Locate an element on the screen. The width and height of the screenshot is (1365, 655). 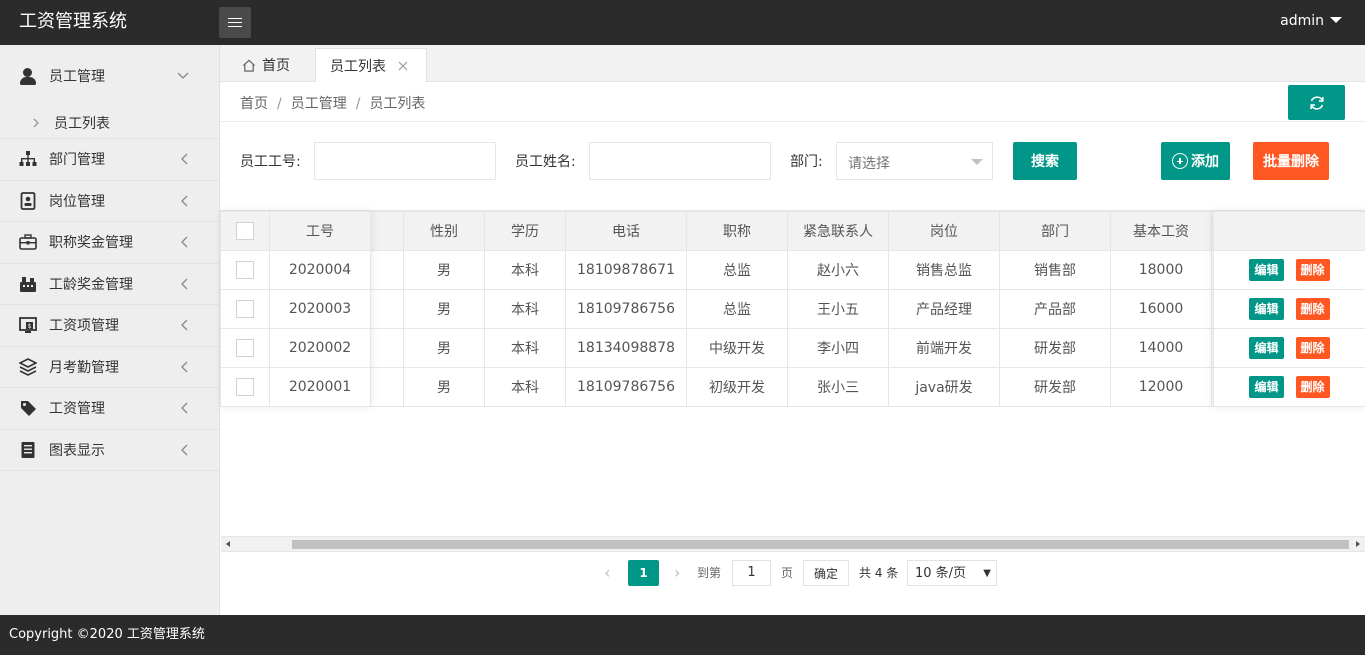
cell-id: 2020004 is located at coordinates (320, 270).